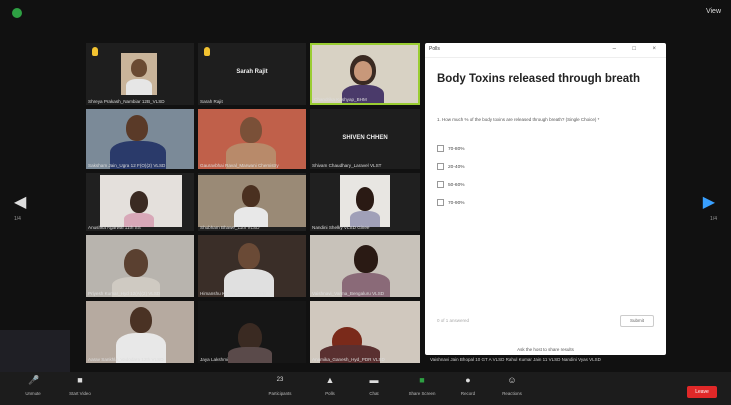 The width and height of the screenshot is (731, 405). What do you see at coordinates (330, 380) in the screenshot?
I see `poll-icon: ▲` at bounding box center [330, 380].